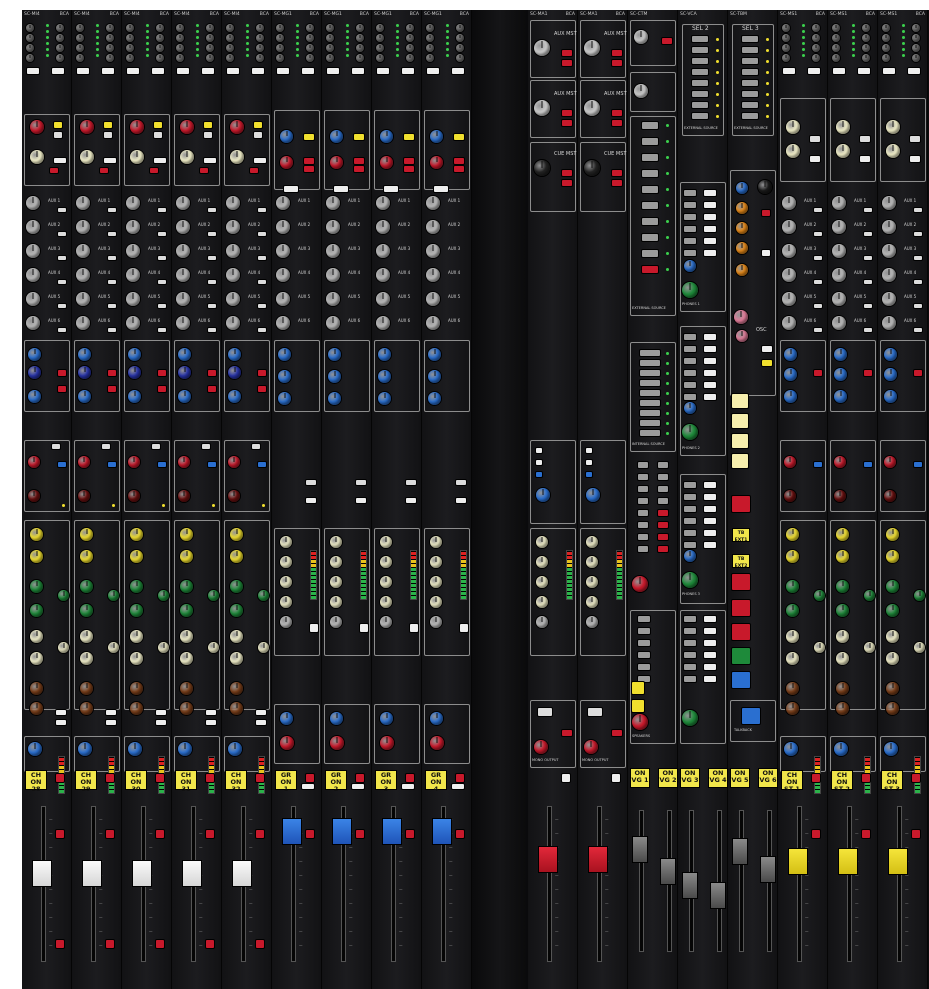 The image size is (929, 989). I want to click on phase-button, so click(54, 170).